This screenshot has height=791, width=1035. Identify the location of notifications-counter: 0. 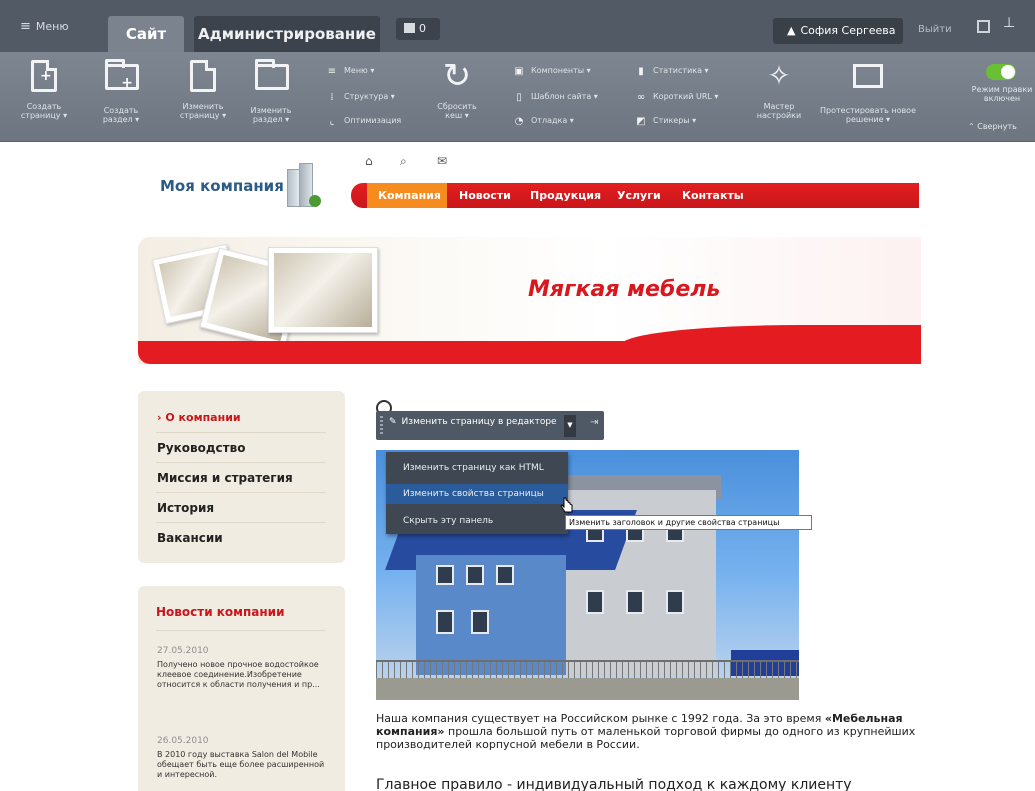
(418, 29).